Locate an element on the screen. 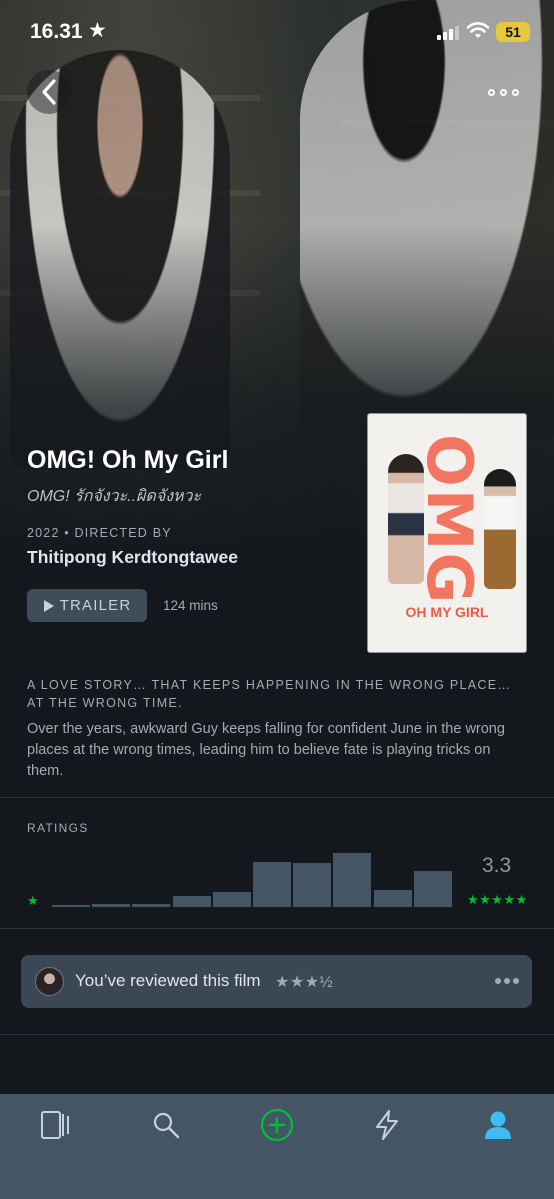 The height and width of the screenshot is (1199, 554). avatar is located at coordinates (49, 981).